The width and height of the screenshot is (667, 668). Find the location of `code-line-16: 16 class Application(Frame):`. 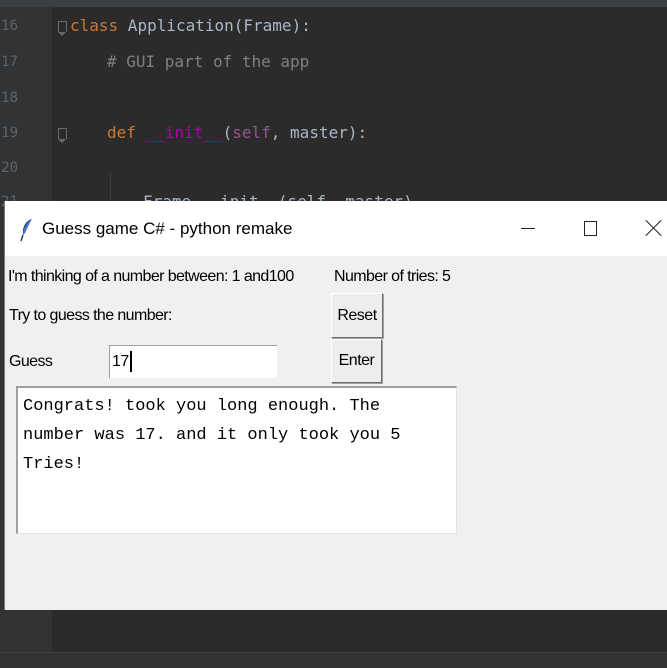

code-line-16: 16 class Application(Frame): is located at coordinates (333, 26).